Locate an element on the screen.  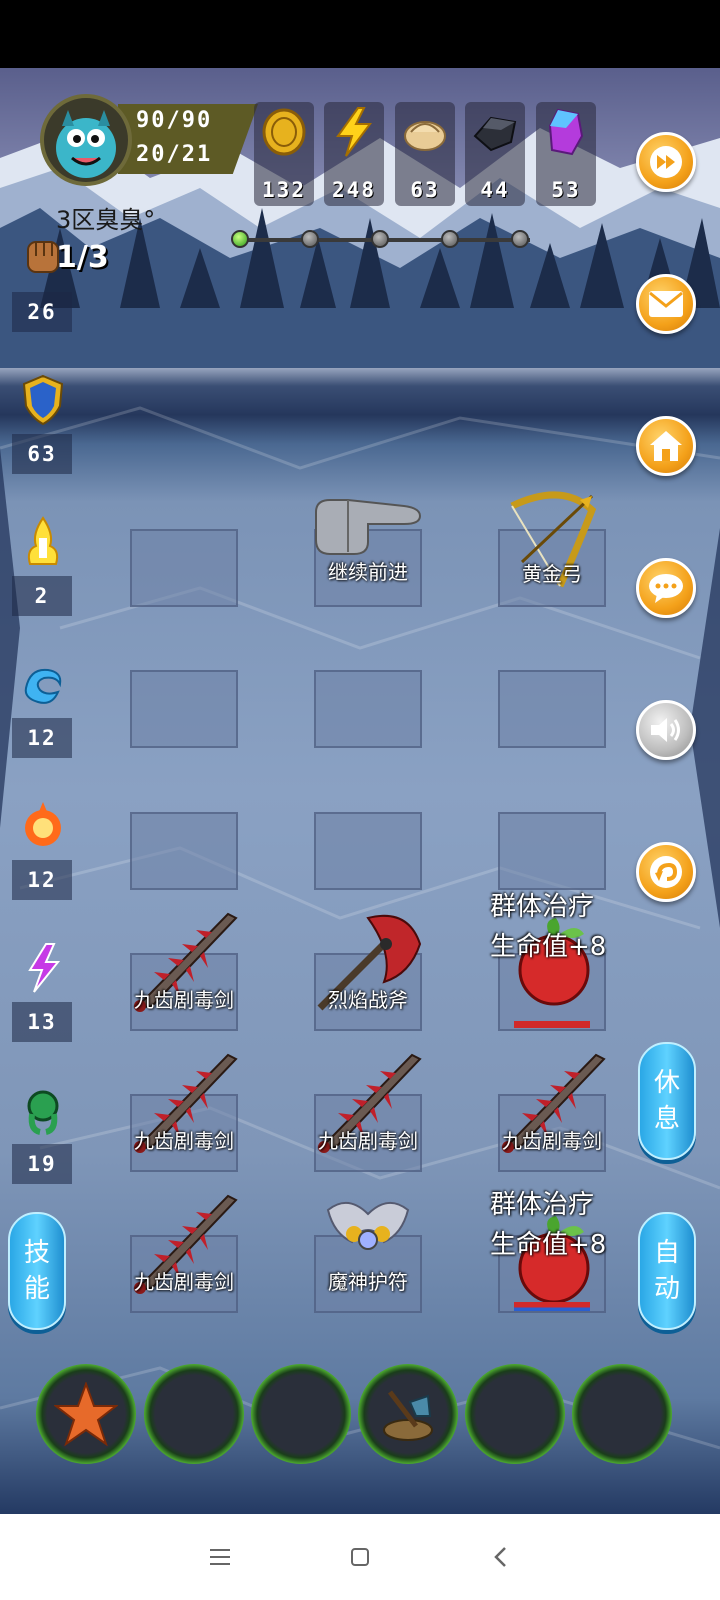
stat-fire: 12 is located at coordinates (42, 848).